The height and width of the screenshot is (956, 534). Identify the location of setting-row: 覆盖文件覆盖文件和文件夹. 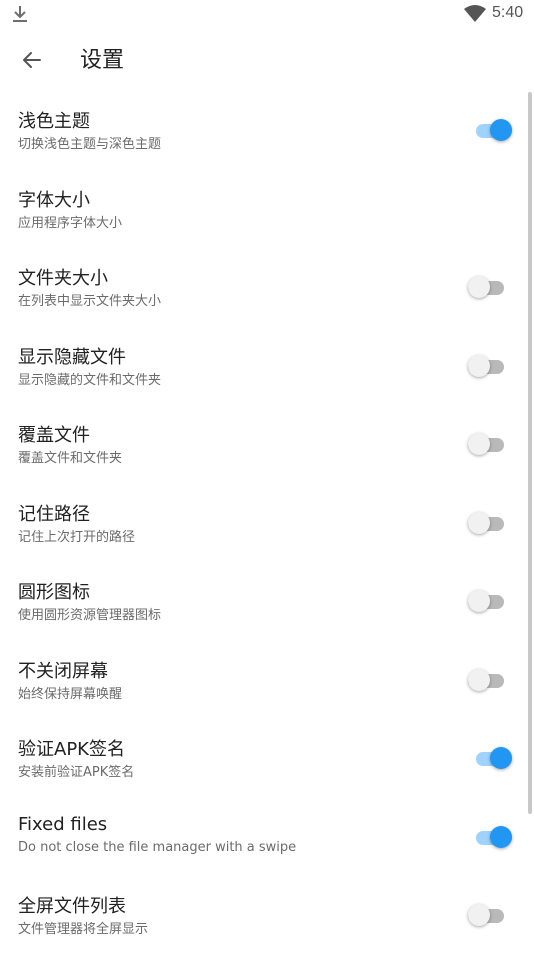
(267, 445).